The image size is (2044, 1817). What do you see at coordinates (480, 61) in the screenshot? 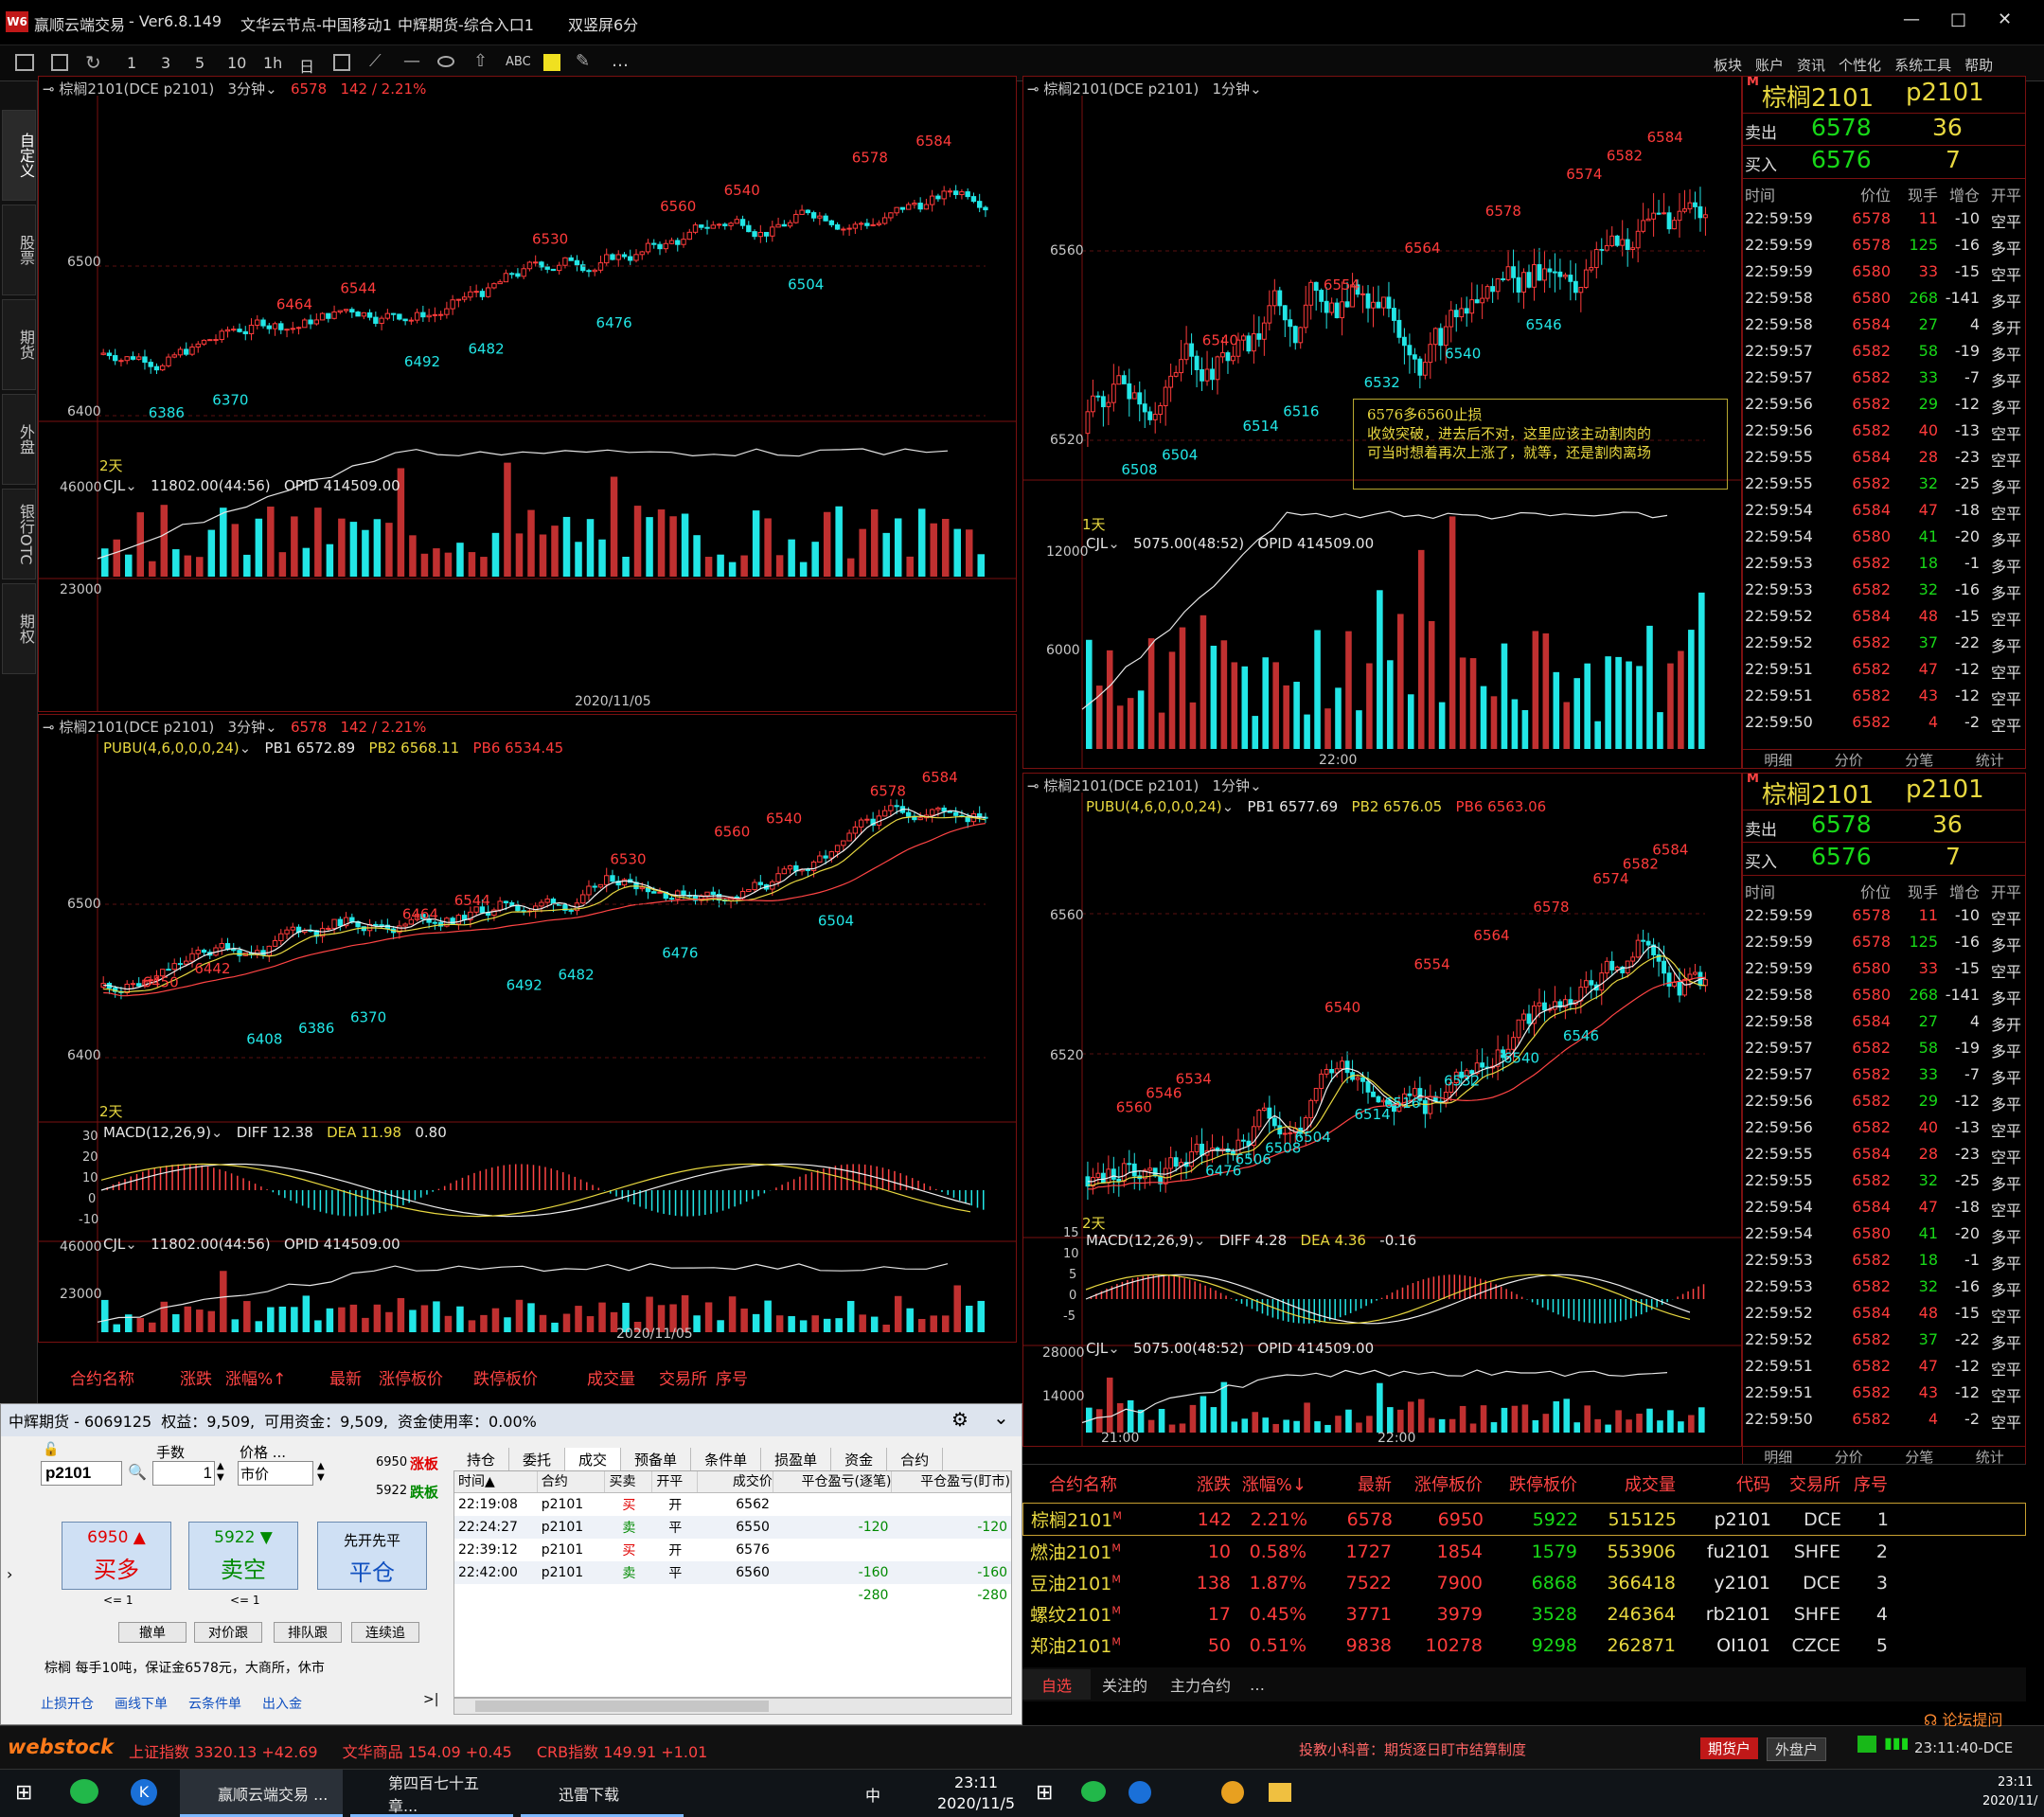
I see `arrow-up-icon: ⇧` at bounding box center [480, 61].